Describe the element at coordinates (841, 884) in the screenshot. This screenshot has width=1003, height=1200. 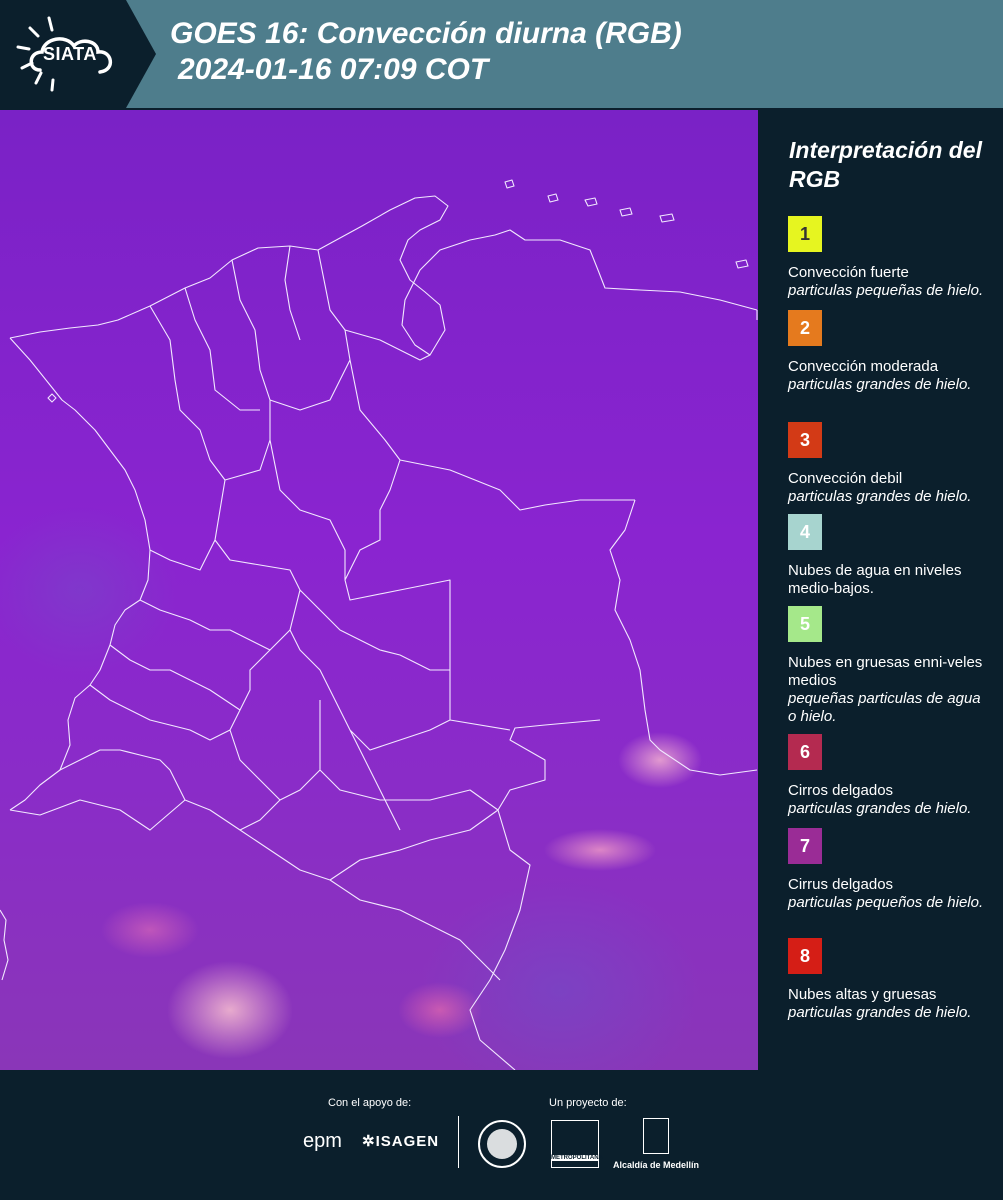
I see `legend-label-7: Cirrus delgados` at that location.